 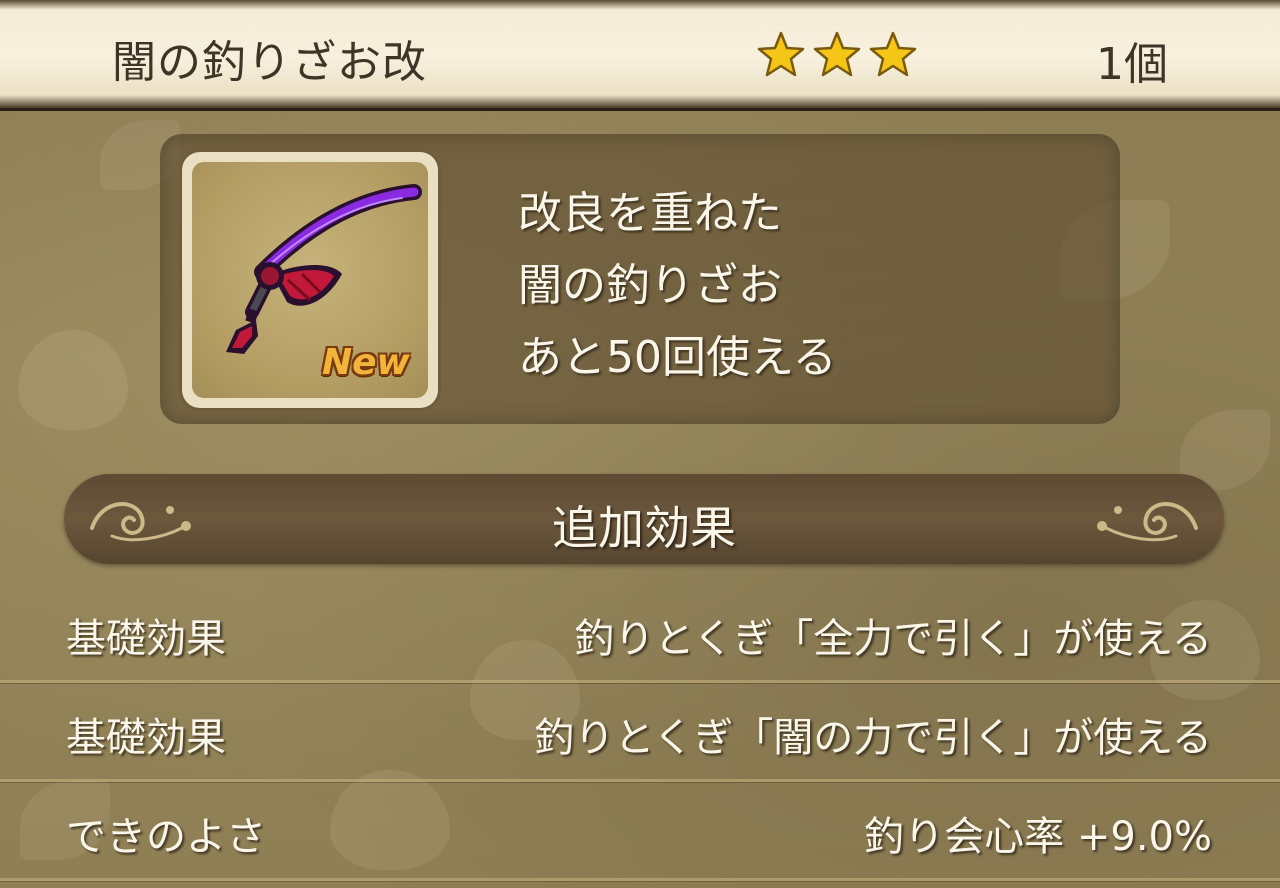 What do you see at coordinates (893, 639) in the screenshot?
I see `effect-value: 釣りとくぎ「全力で引く」が使える` at bounding box center [893, 639].